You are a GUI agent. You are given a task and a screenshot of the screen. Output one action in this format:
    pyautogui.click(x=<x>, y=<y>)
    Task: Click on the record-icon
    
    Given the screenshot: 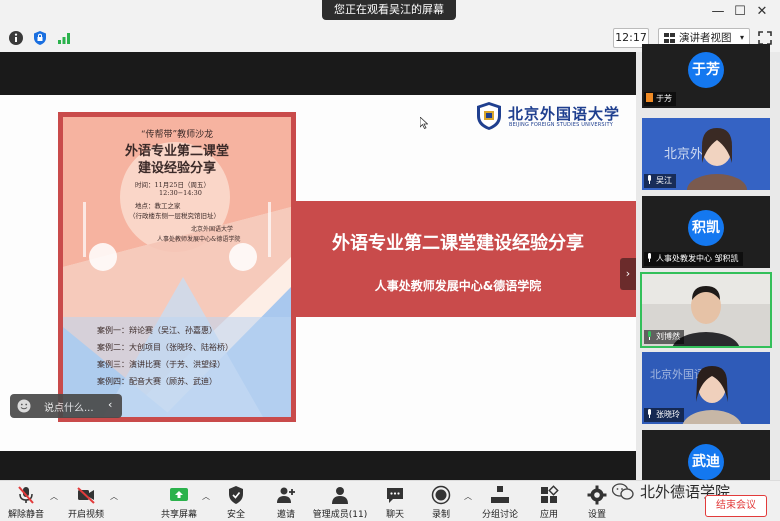 What is the action you would take?
    pyautogui.click(x=441, y=495)
    